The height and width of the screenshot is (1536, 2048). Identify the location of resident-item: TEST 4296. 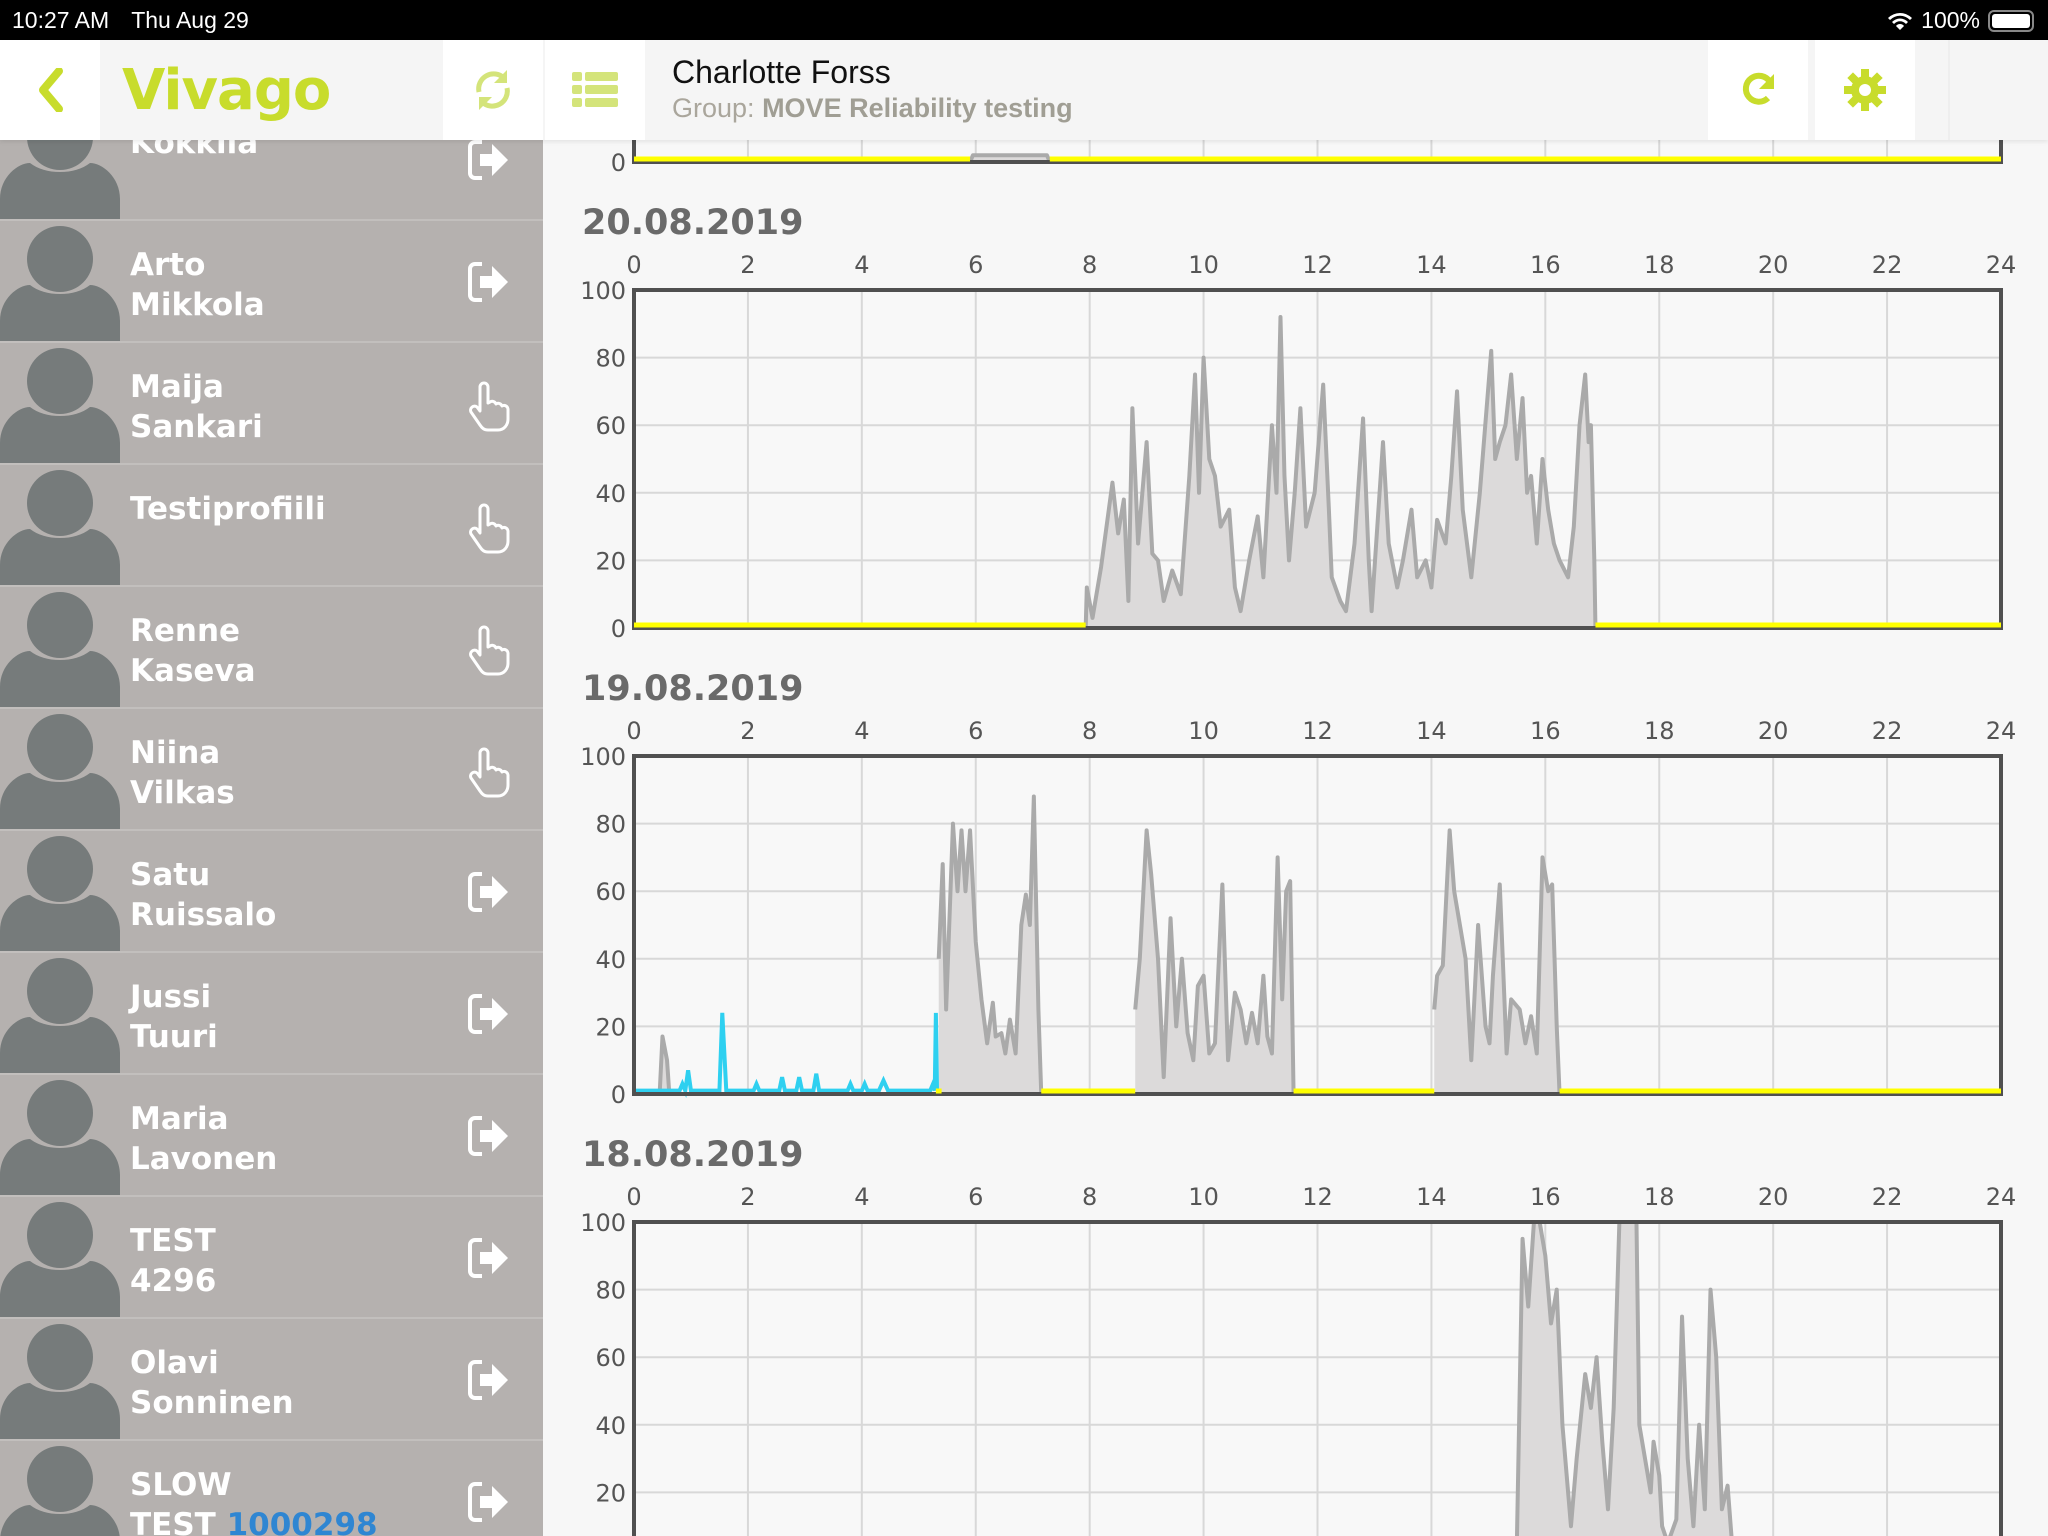
(271, 1257).